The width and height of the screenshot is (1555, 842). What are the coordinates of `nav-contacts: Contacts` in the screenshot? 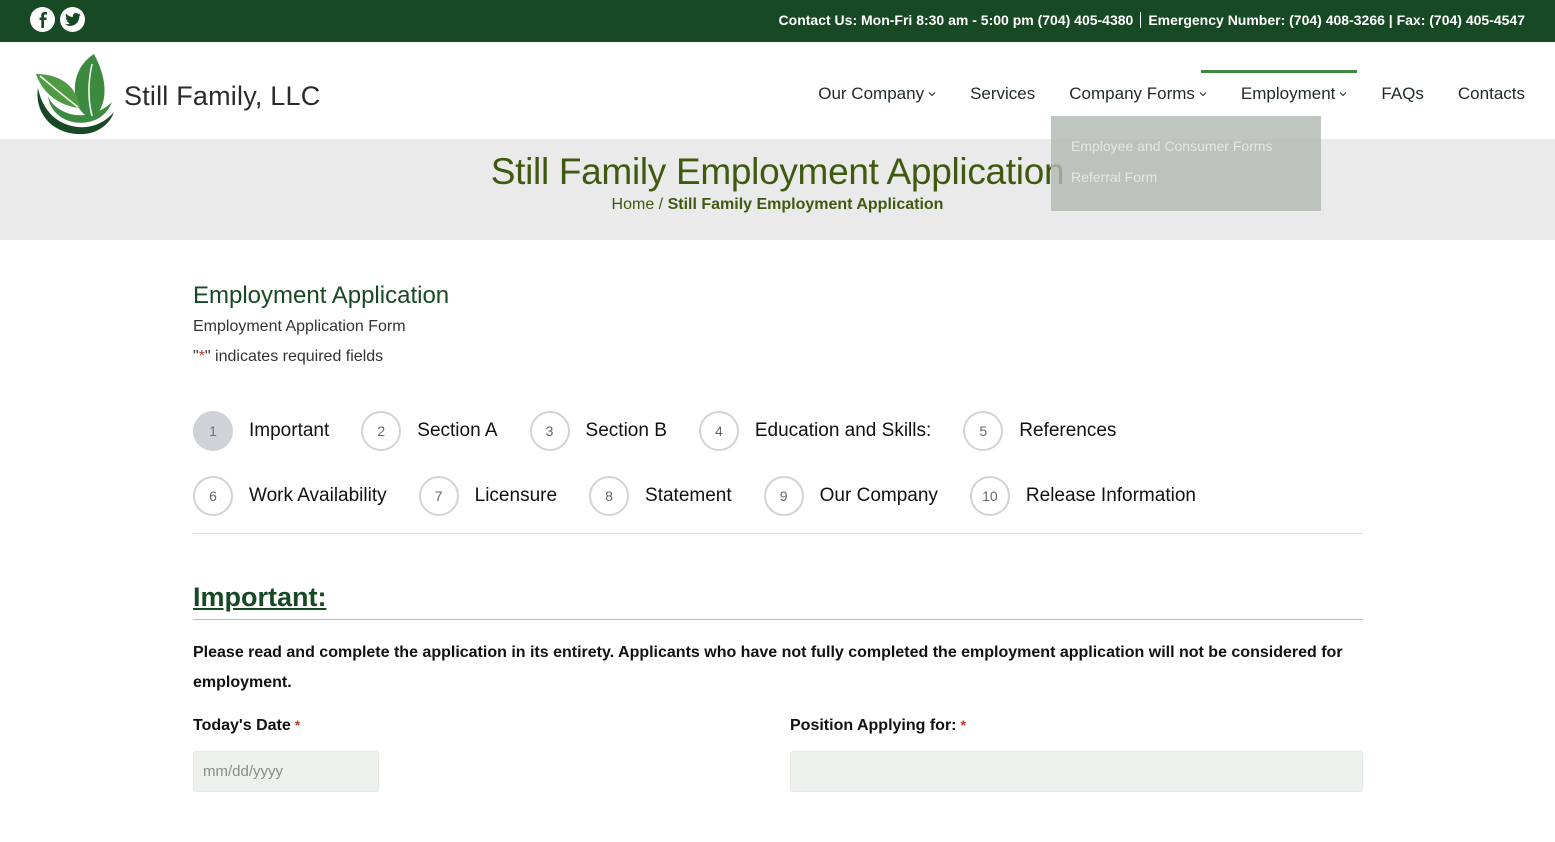 It's located at (1491, 94).